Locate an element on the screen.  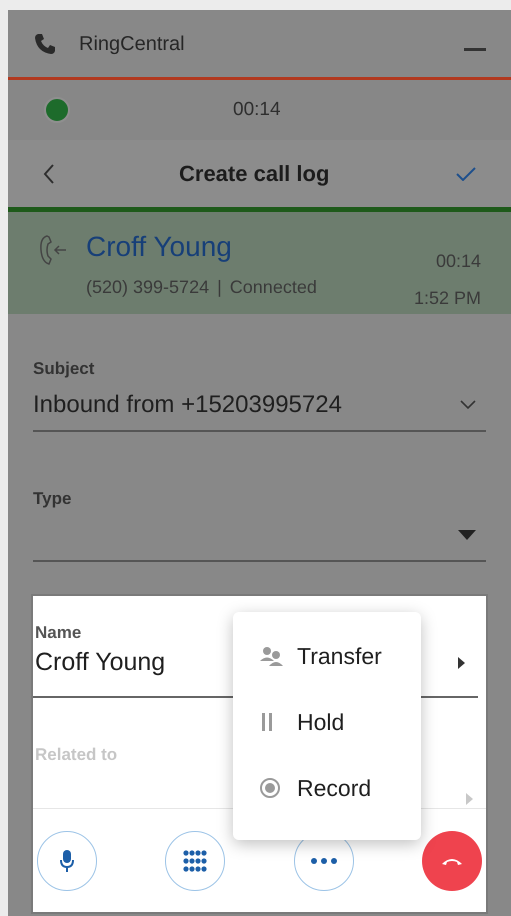
call-timer: 00:14 is located at coordinates (257, 110).